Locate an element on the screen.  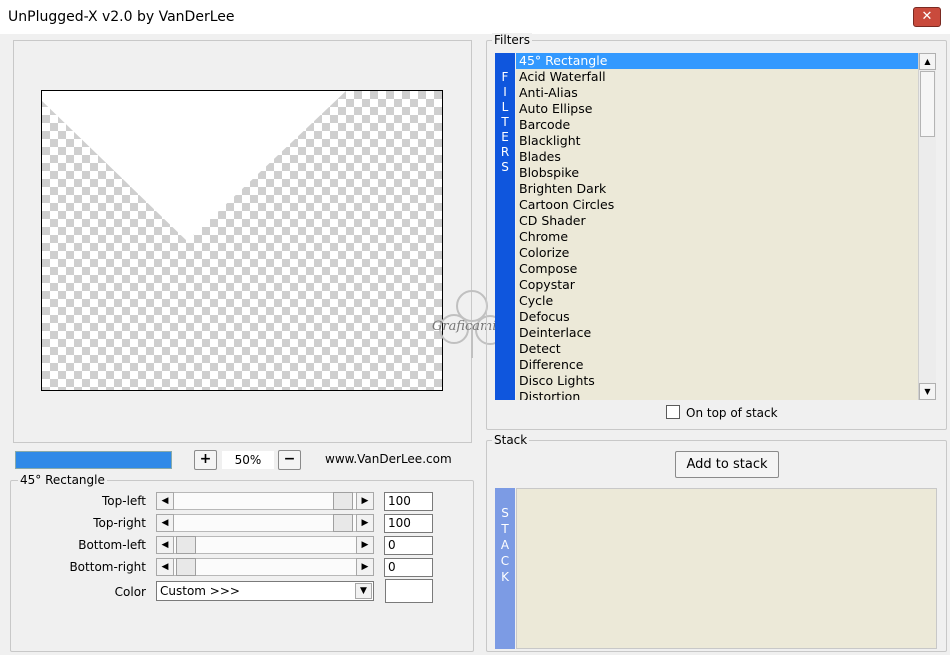
top-left-input: 100 is located at coordinates (408, 501).